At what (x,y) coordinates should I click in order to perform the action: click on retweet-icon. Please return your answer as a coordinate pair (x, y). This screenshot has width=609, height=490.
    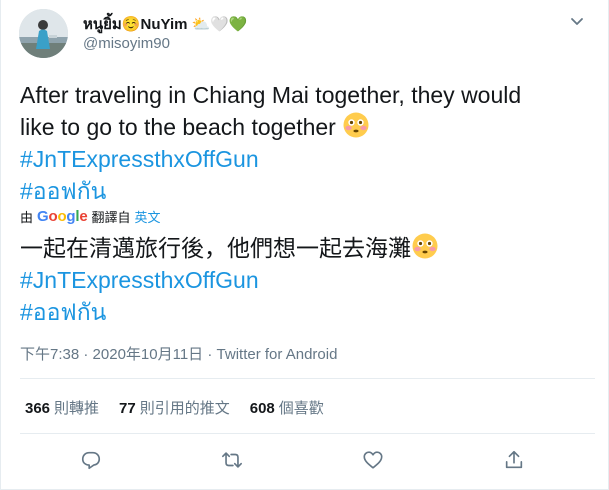
    Looking at the image, I should click on (232, 460).